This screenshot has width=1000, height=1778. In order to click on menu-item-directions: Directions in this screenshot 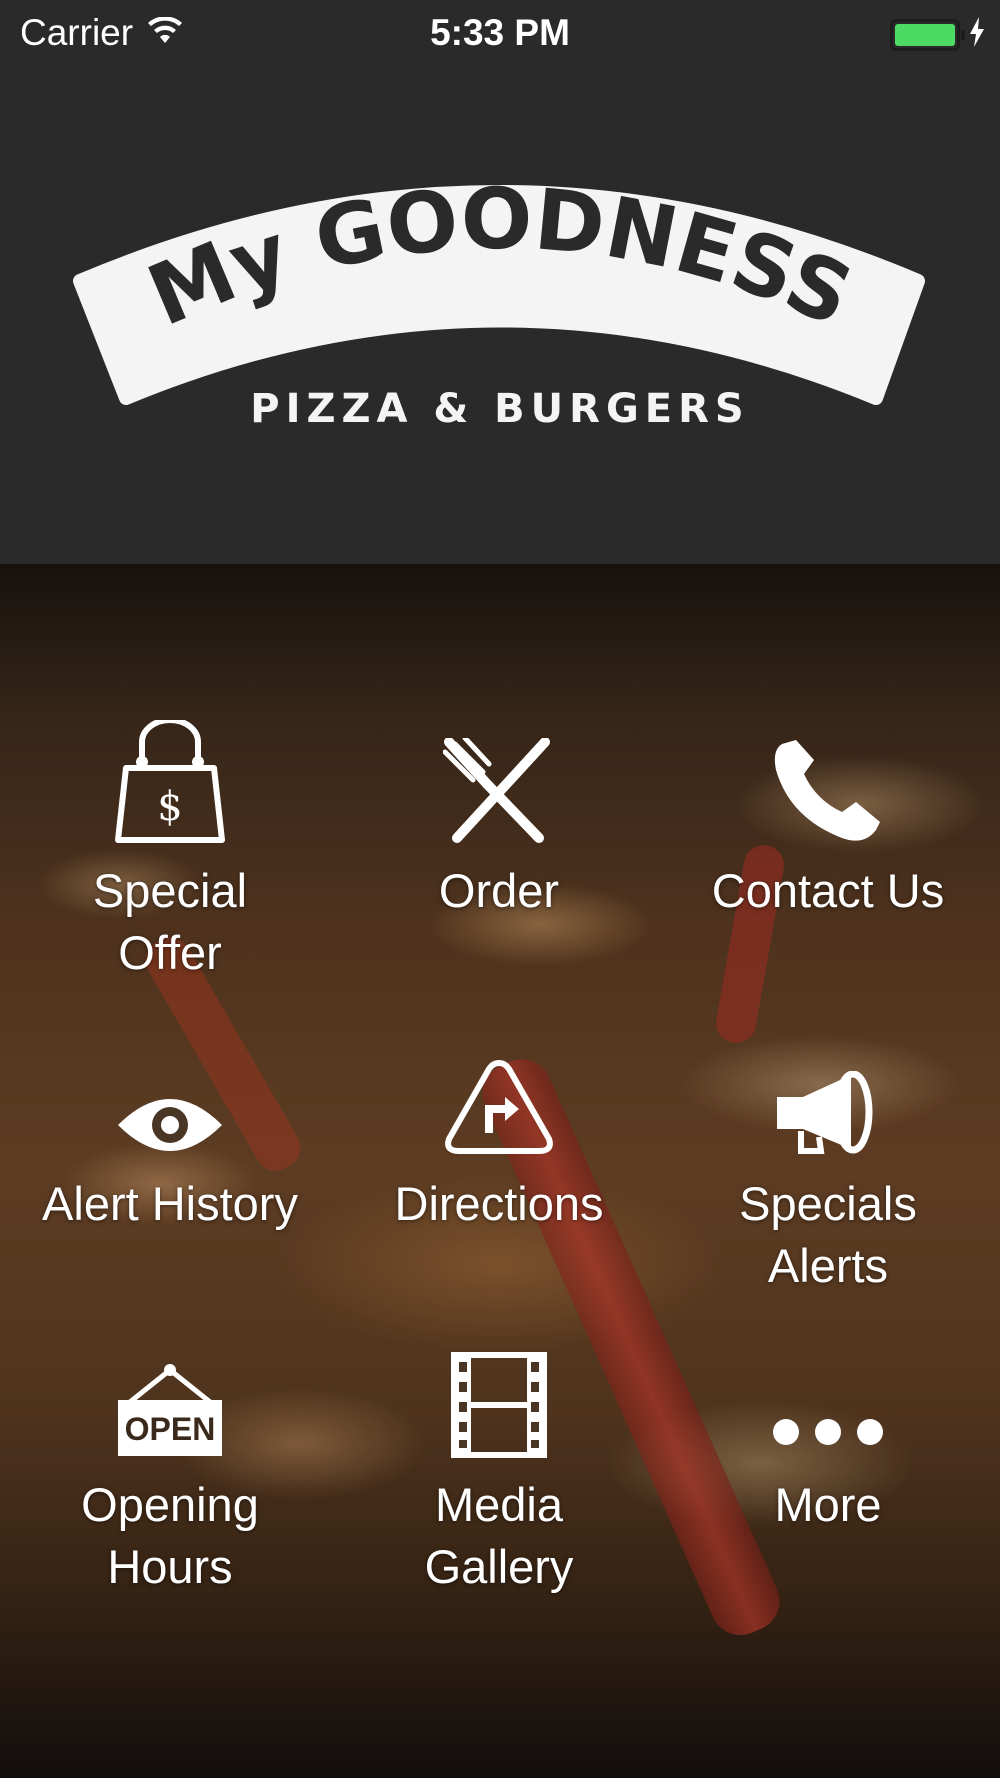, I will do `click(499, 1137)`.